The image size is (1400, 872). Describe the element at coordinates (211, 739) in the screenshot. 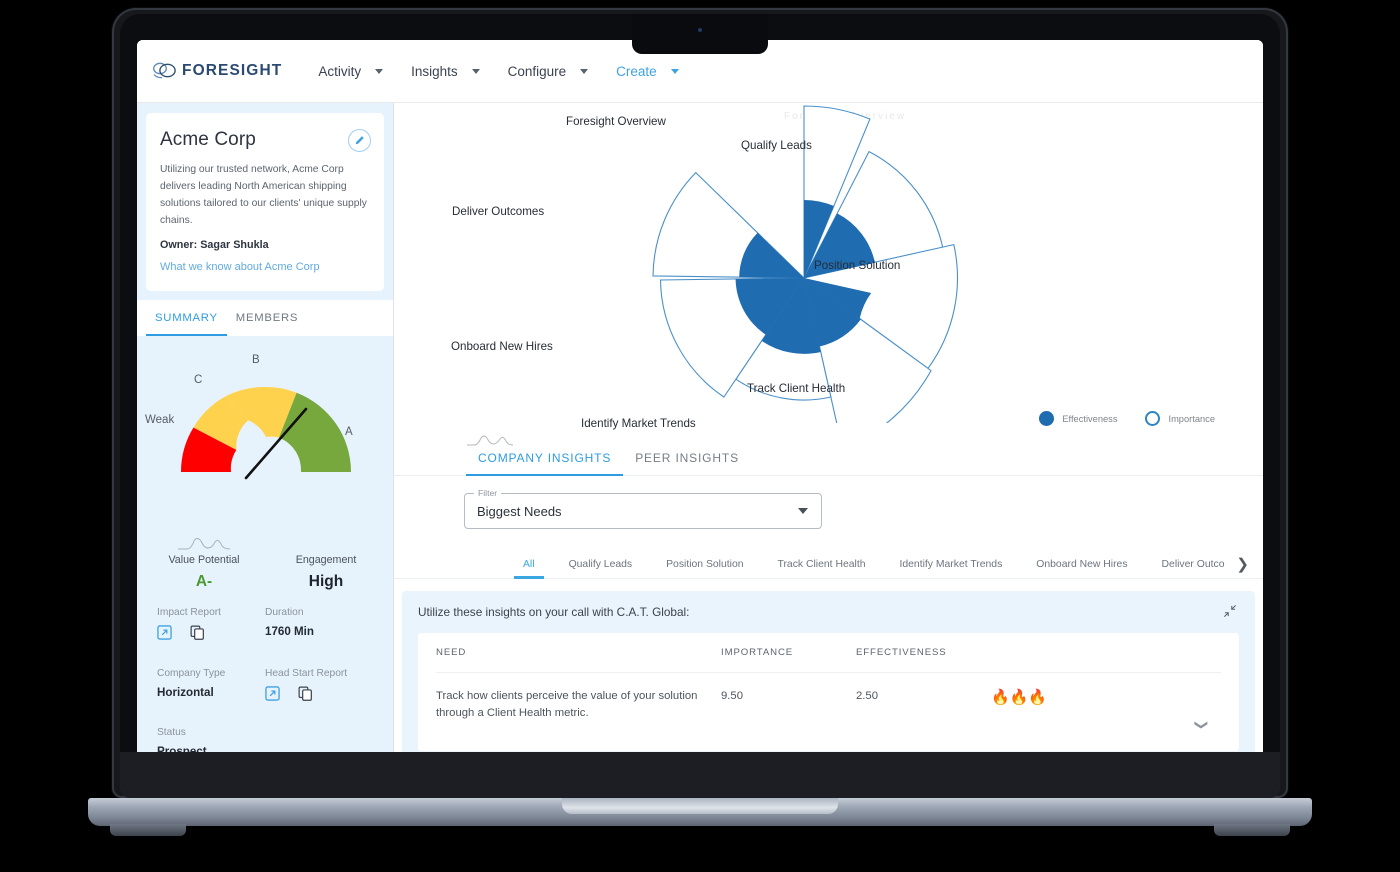

I see `meta-status: Status Prospect` at that location.